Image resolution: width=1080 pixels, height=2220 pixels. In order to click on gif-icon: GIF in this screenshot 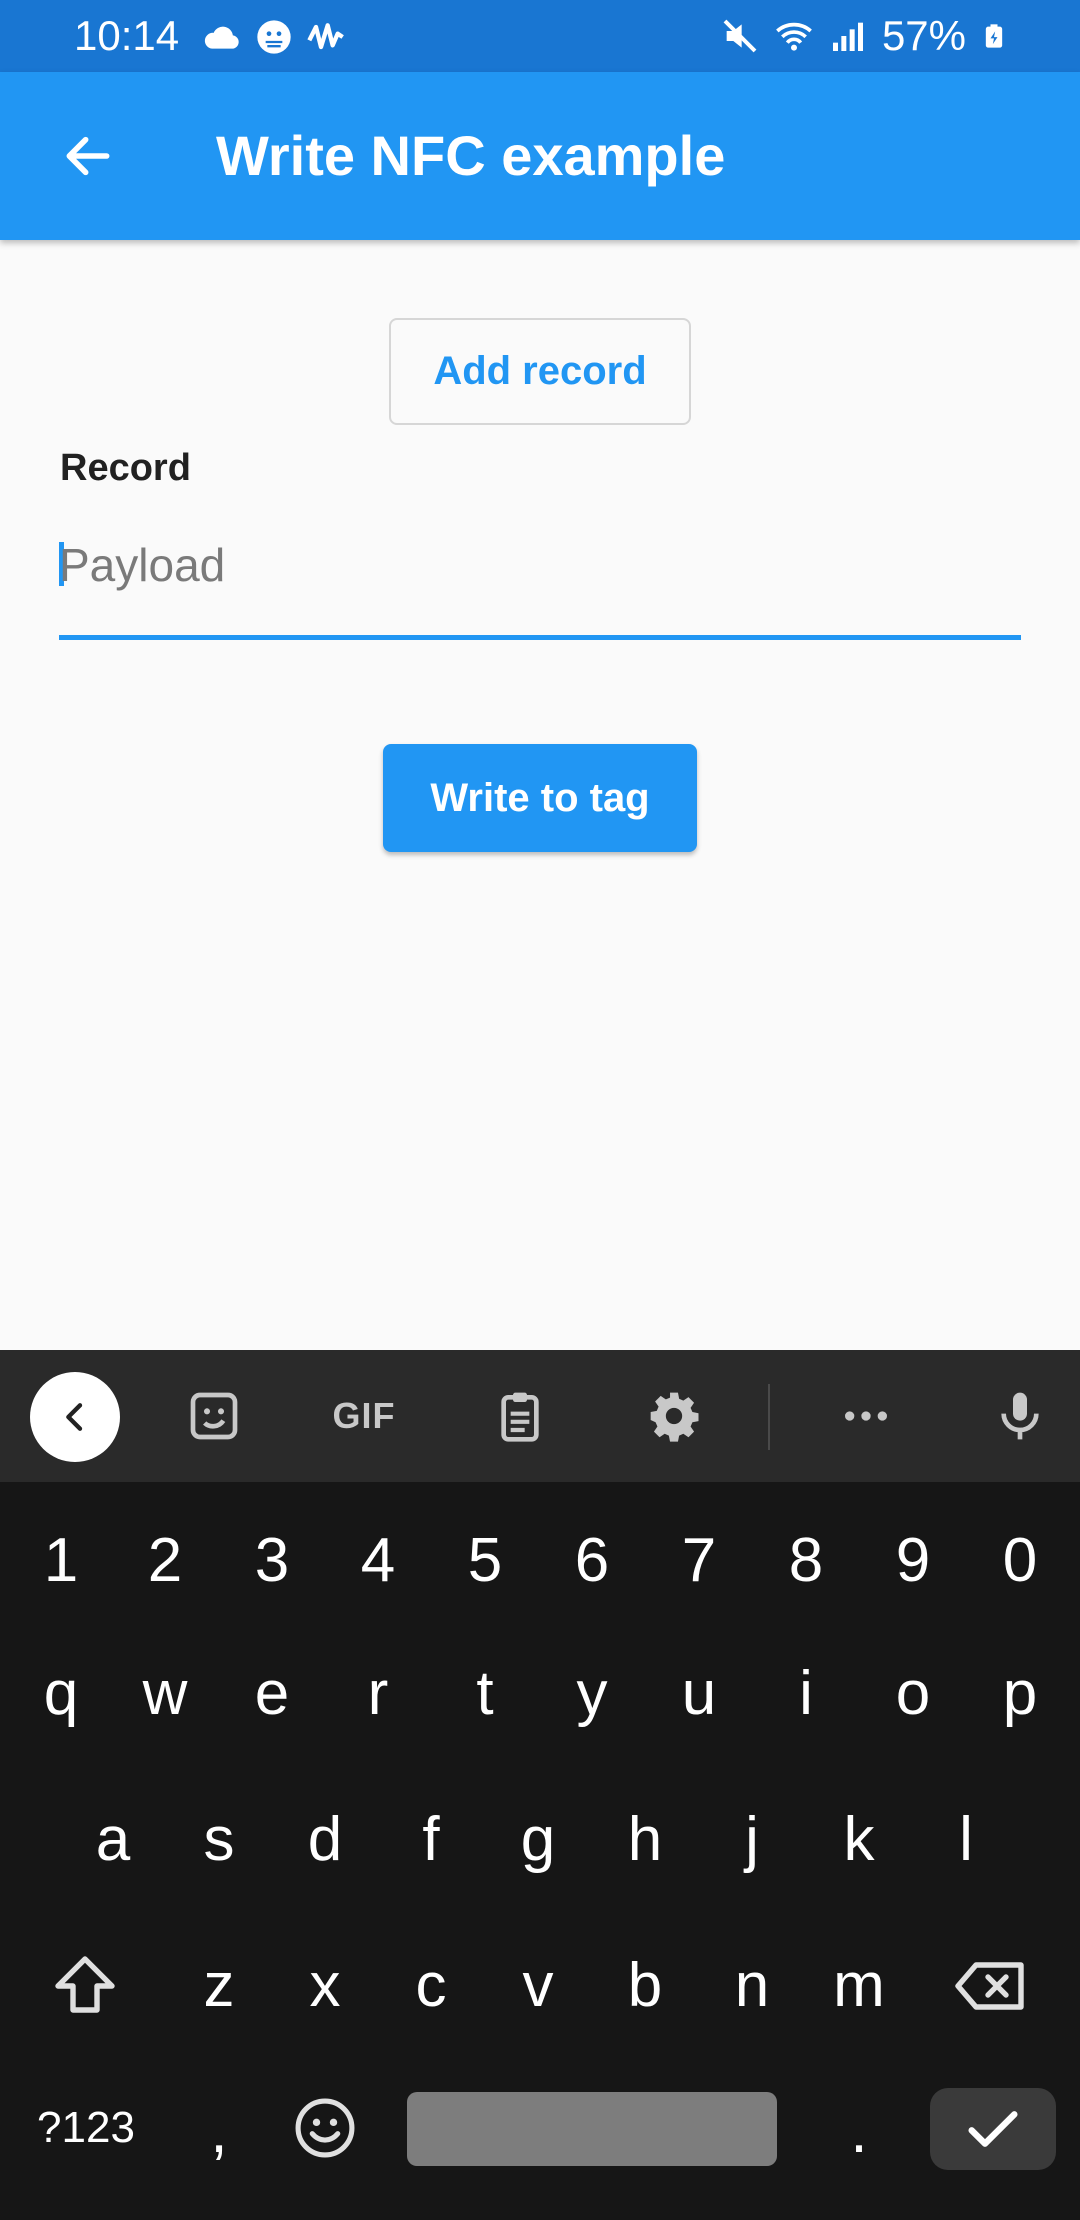, I will do `click(364, 1415)`.